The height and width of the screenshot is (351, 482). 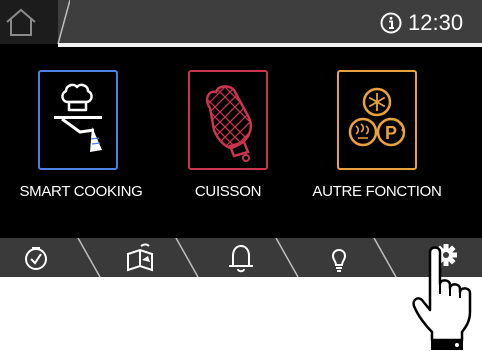 What do you see at coordinates (48, 257) in the screenshot?
I see `nav-timer-button` at bounding box center [48, 257].